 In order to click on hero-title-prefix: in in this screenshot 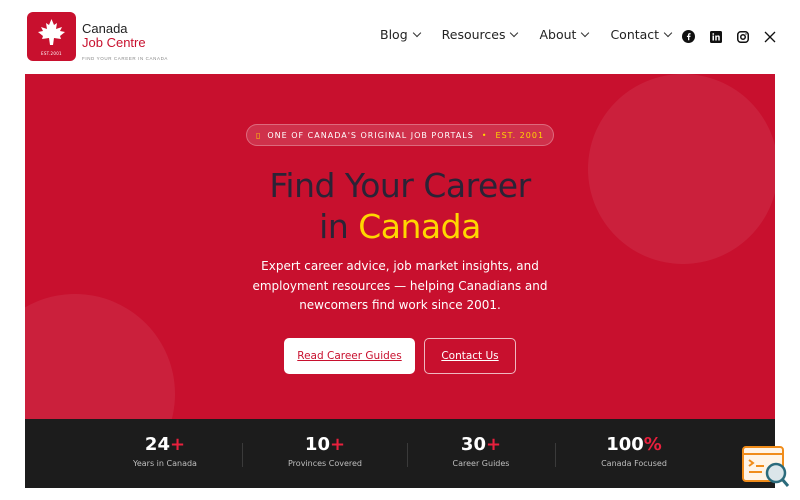, I will do `click(339, 226)`.